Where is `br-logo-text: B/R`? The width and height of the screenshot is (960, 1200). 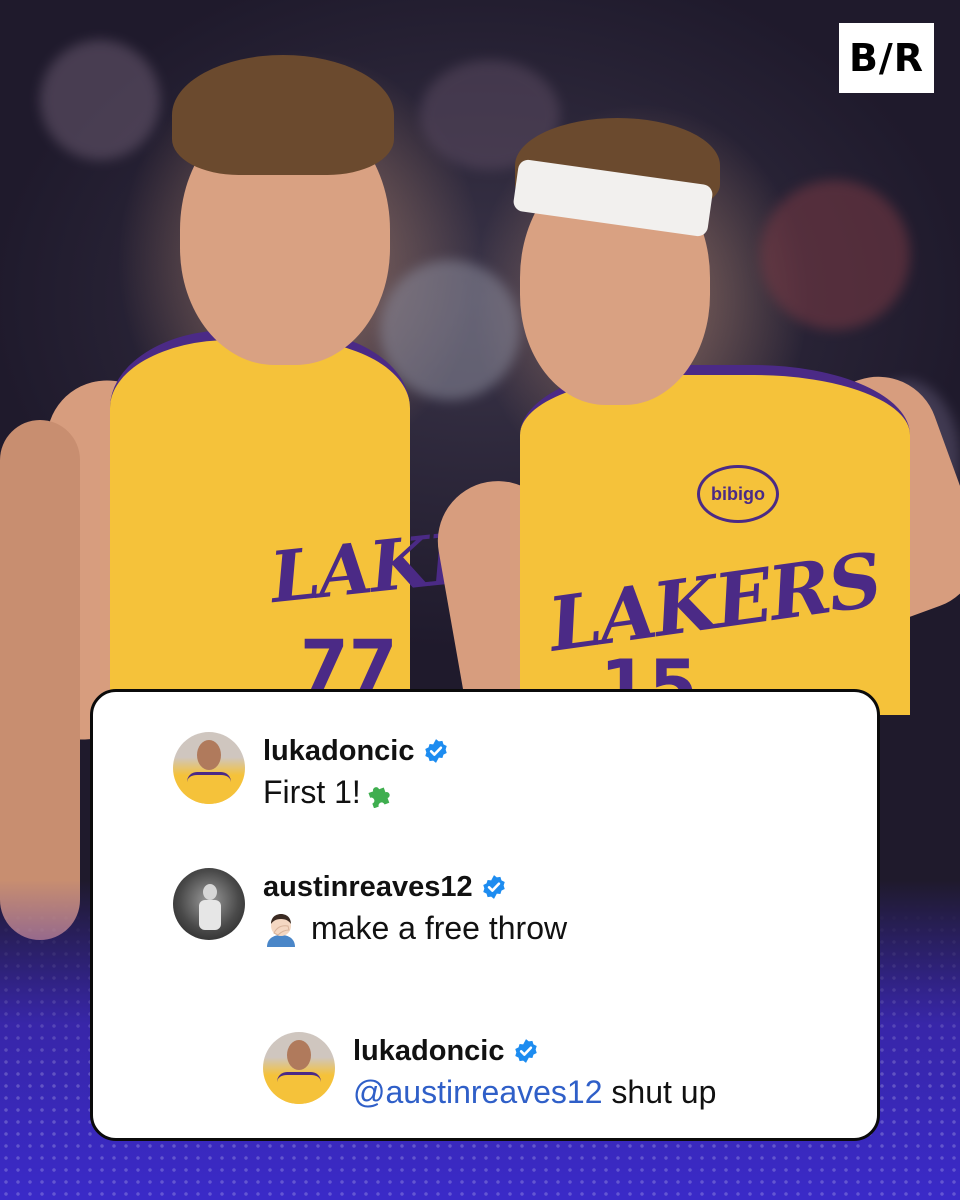 br-logo-text: B/R is located at coordinates (886, 58).